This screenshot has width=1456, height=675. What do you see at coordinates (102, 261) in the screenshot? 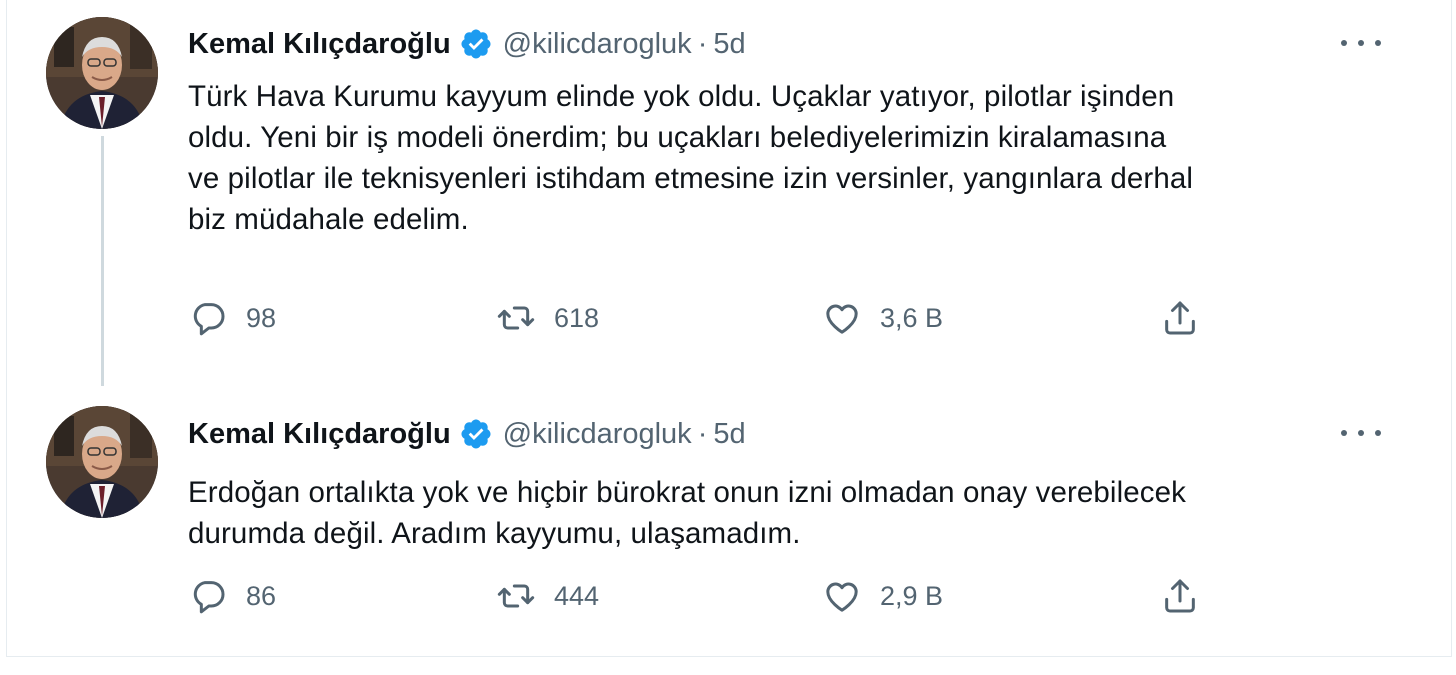
I see `thread-line` at bounding box center [102, 261].